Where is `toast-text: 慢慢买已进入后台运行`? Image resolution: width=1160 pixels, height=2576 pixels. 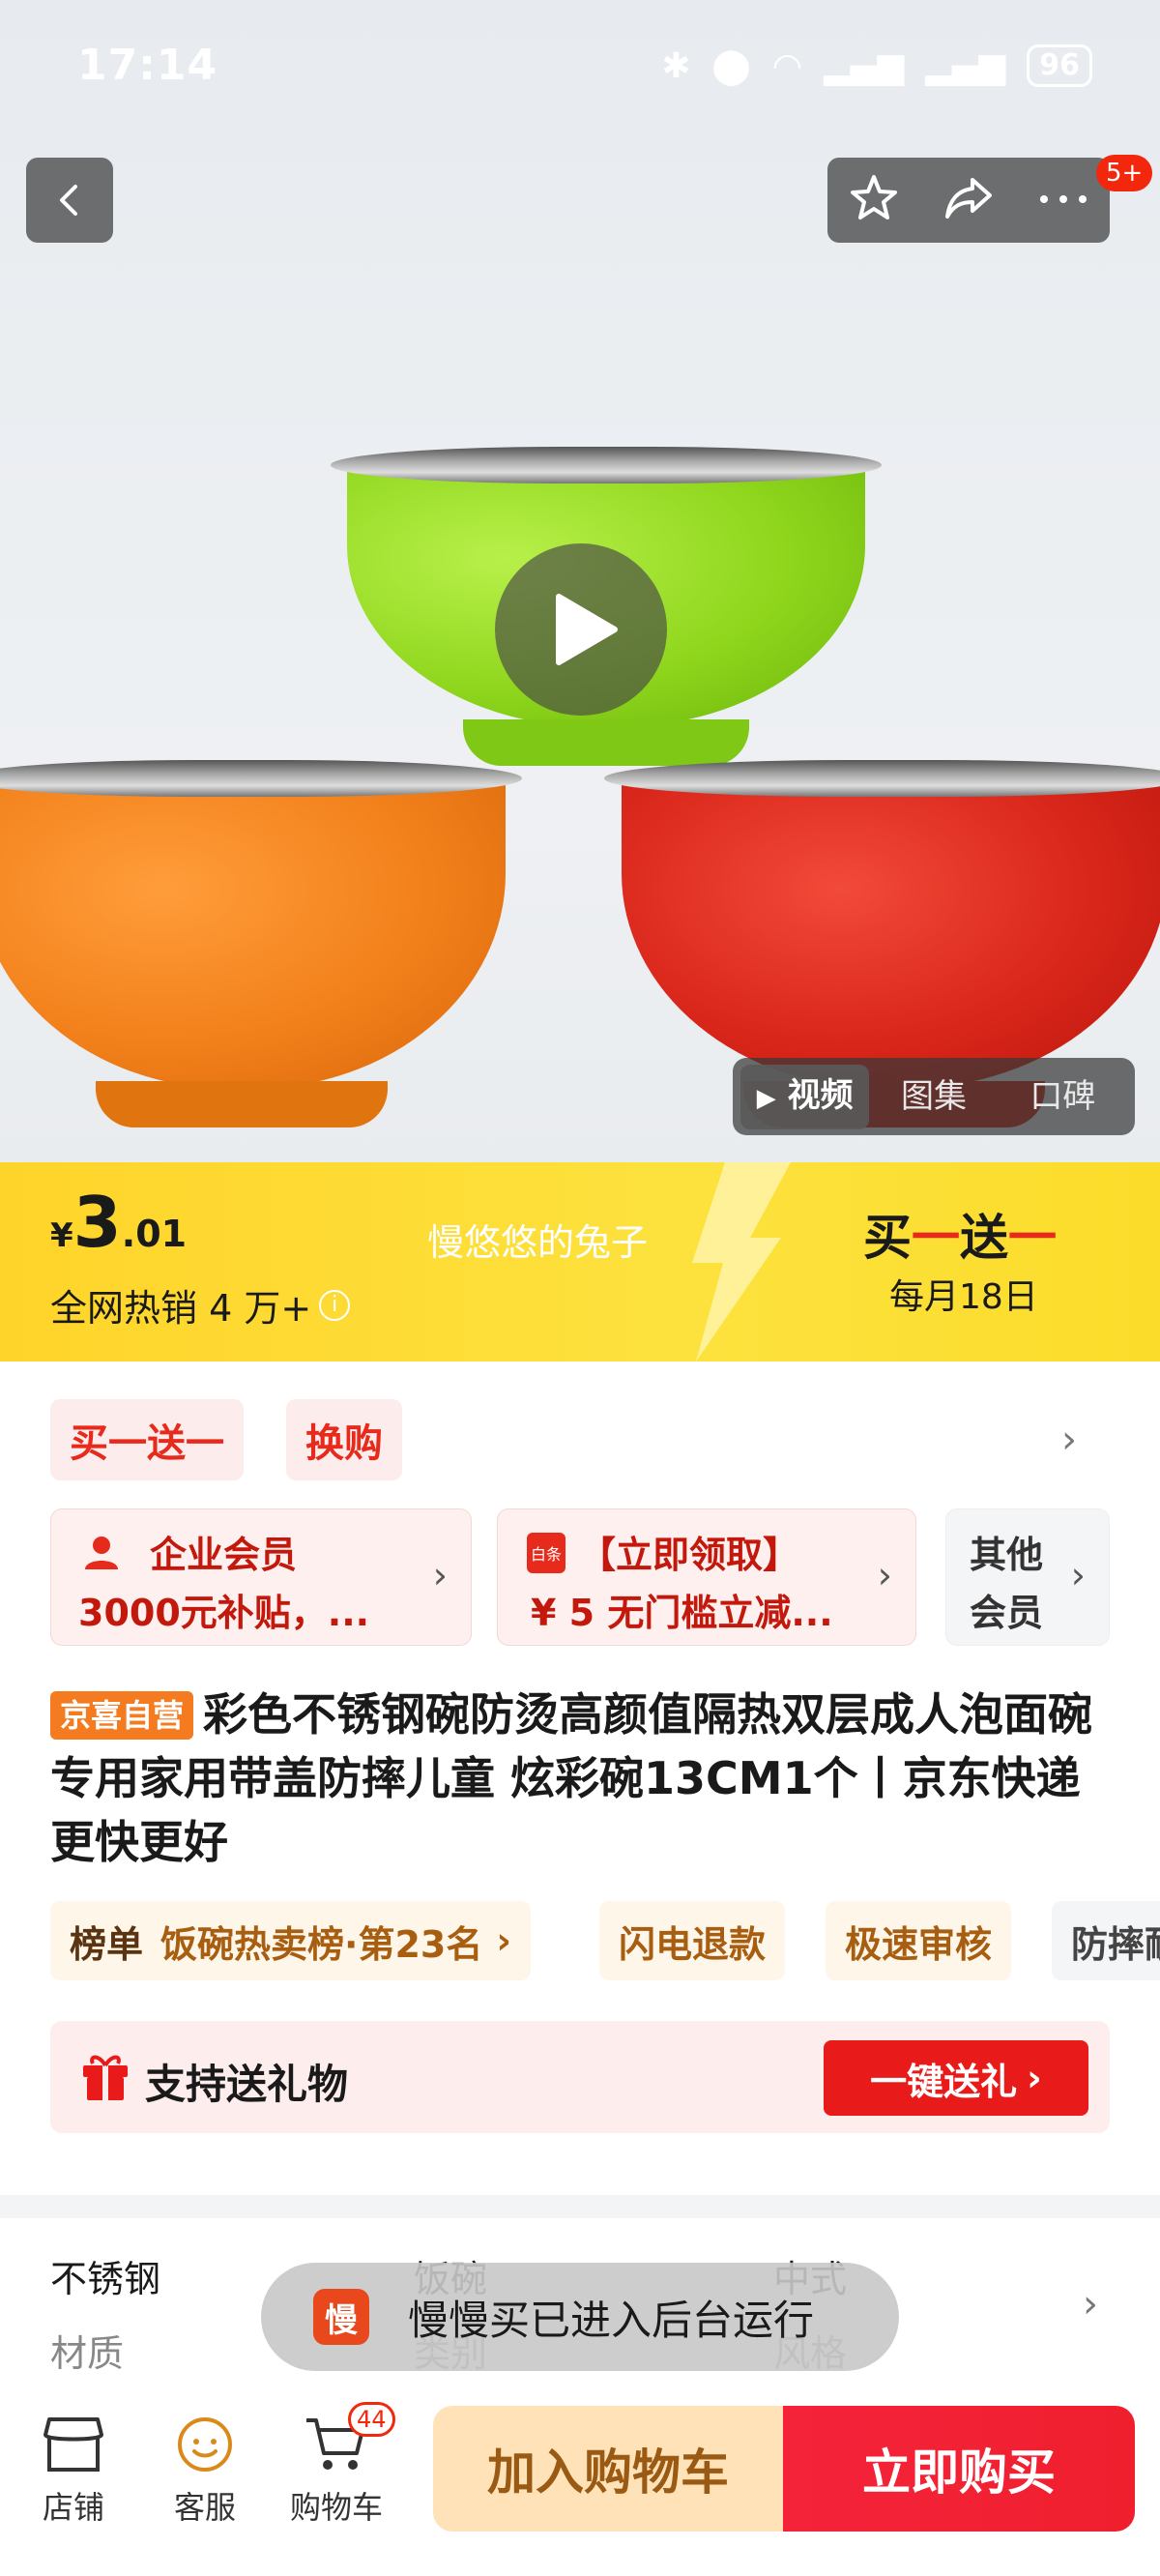 toast-text: 慢慢买已进入后台运行 is located at coordinates (611, 2320).